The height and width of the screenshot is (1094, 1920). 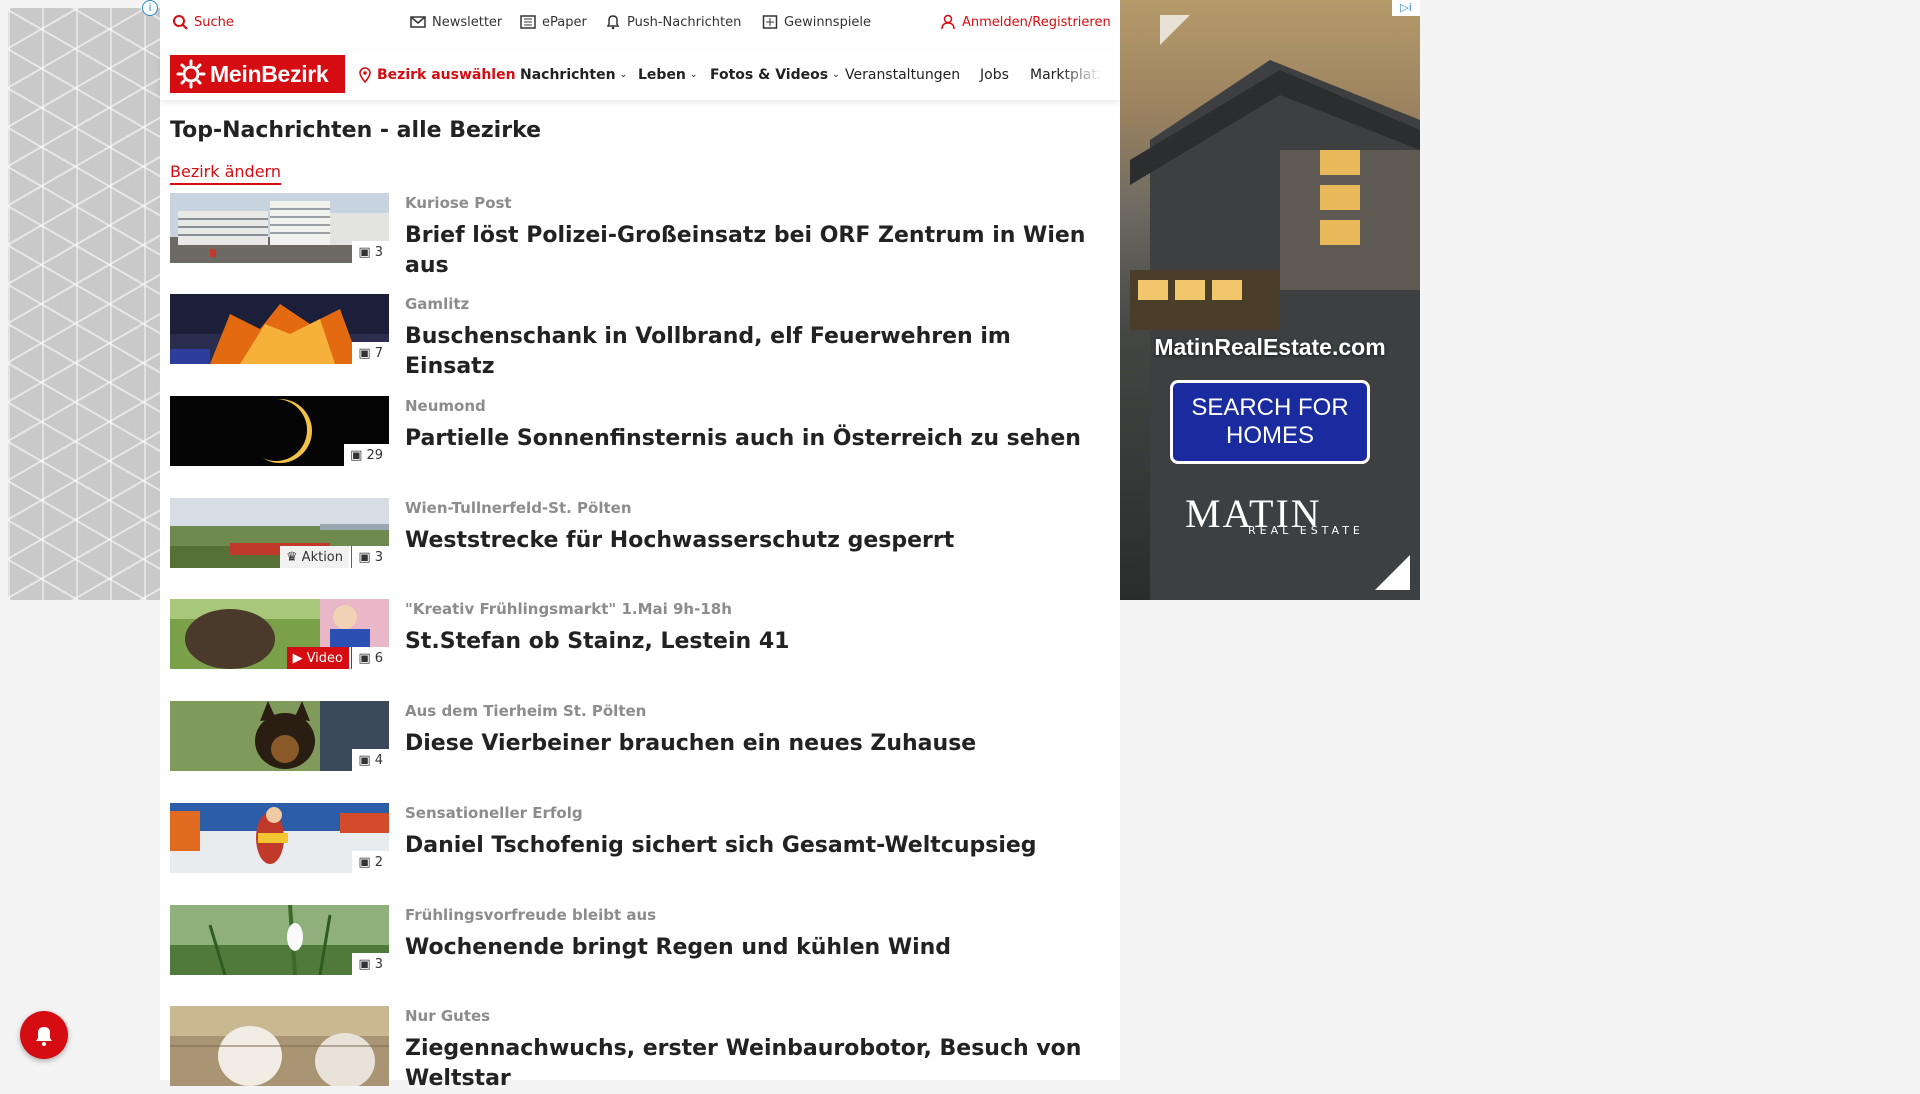 I want to click on site-logo: MeinBezirk, so click(x=257, y=74).